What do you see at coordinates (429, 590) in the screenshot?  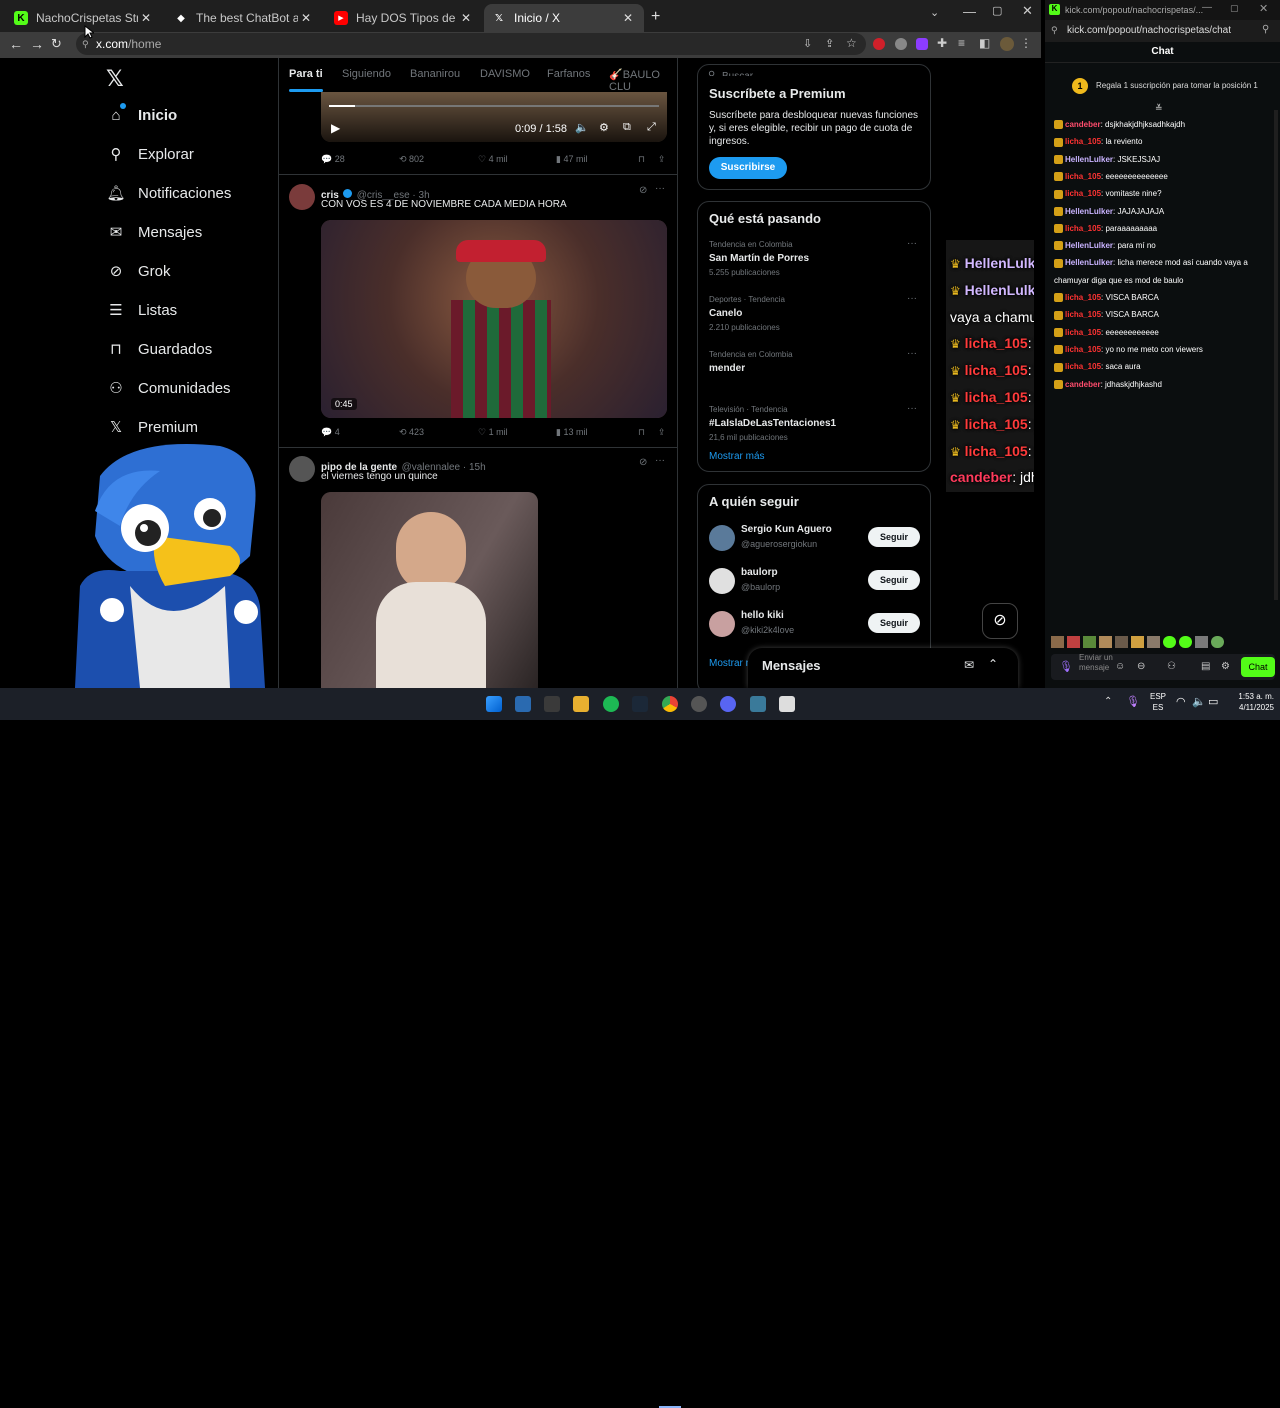 I see `post-image` at bounding box center [429, 590].